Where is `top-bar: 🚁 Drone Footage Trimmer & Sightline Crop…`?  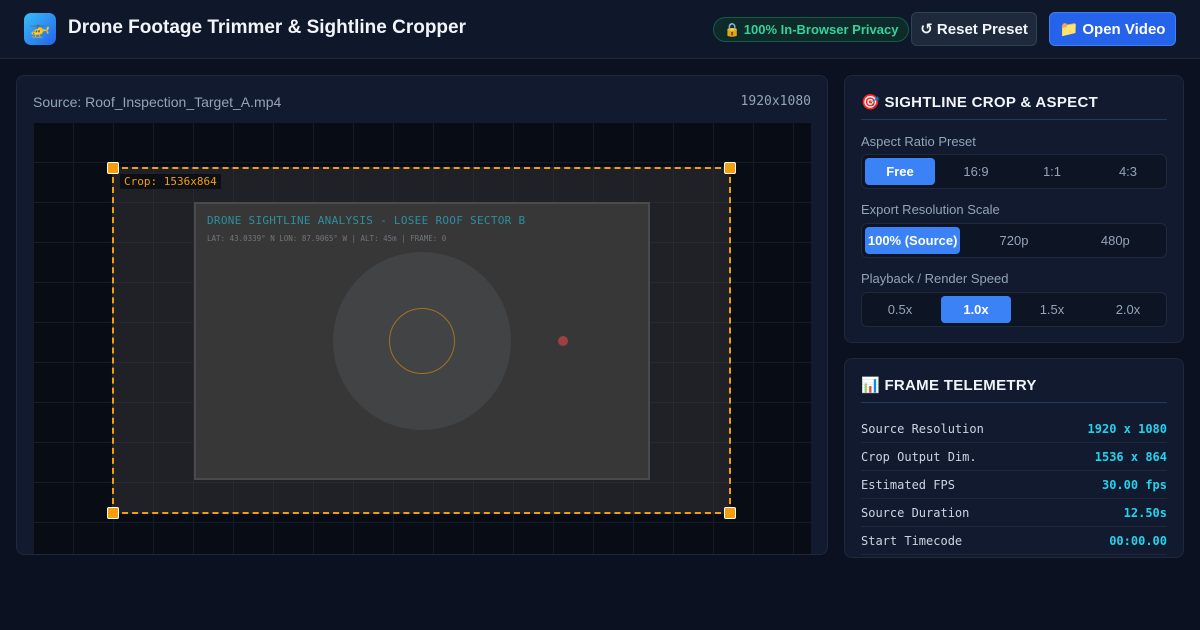
top-bar: 🚁 Drone Footage Trimmer & Sightline Crop… is located at coordinates (600, 29).